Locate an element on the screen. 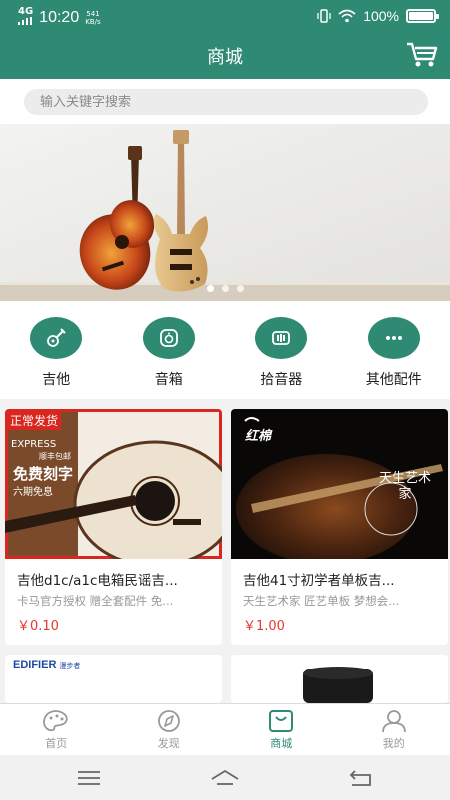 This screenshot has width=450, height=800. tab-discover: 发现 is located at coordinates (169, 729).